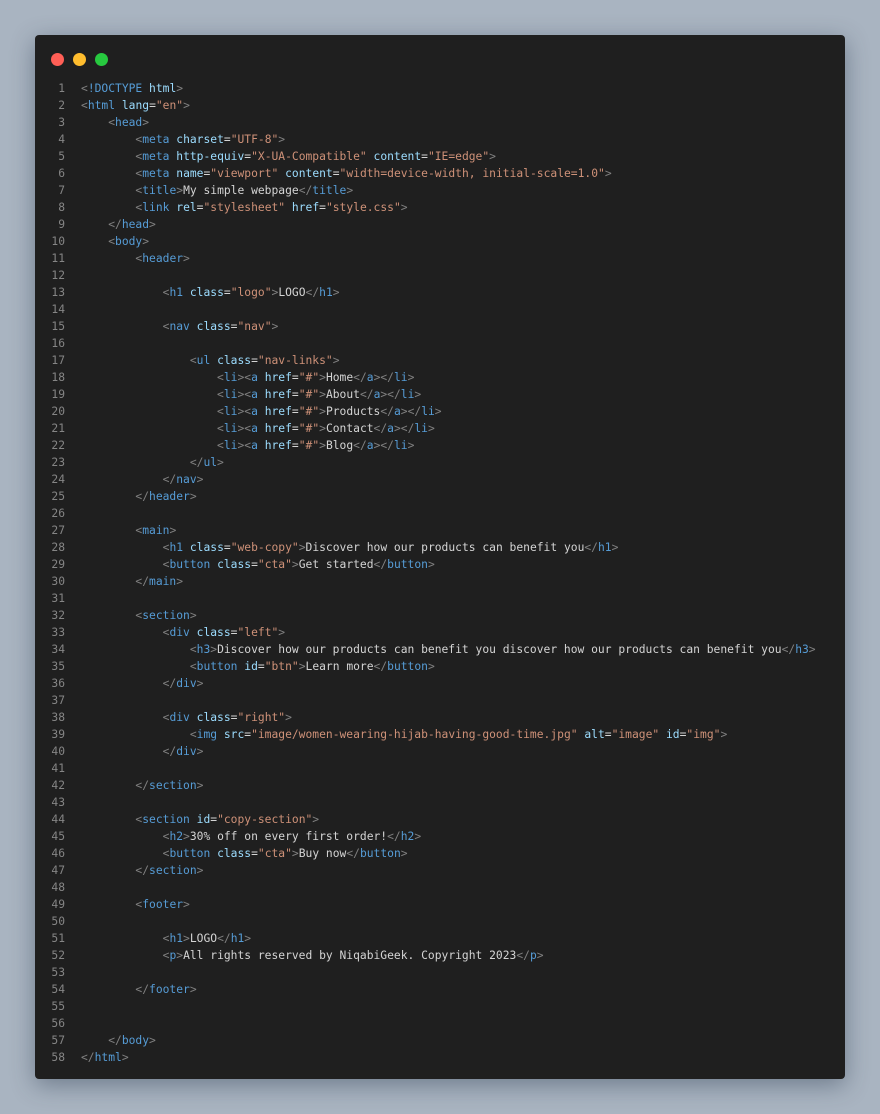  What do you see at coordinates (58, 241) in the screenshot?
I see `line-number: 10` at bounding box center [58, 241].